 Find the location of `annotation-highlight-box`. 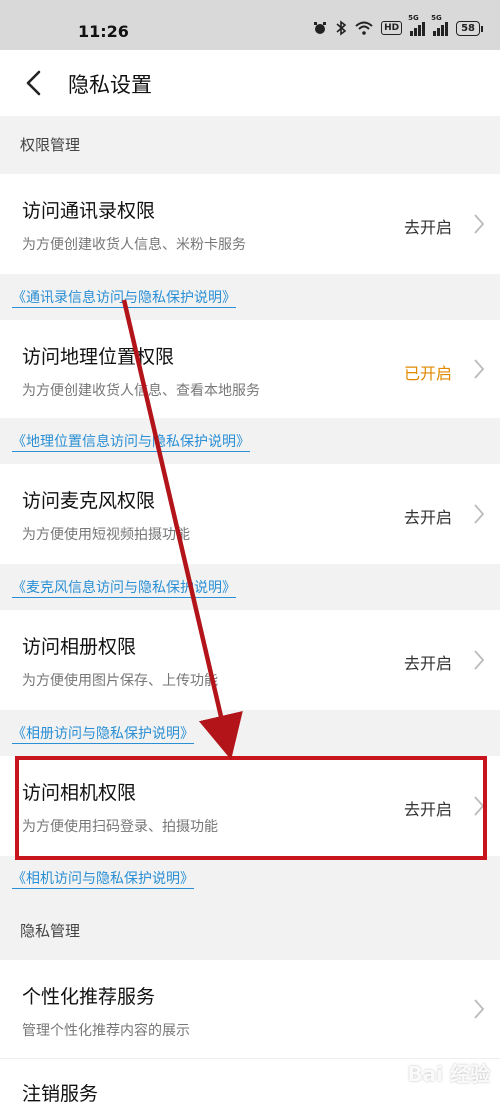

annotation-highlight-box is located at coordinates (251, 808).